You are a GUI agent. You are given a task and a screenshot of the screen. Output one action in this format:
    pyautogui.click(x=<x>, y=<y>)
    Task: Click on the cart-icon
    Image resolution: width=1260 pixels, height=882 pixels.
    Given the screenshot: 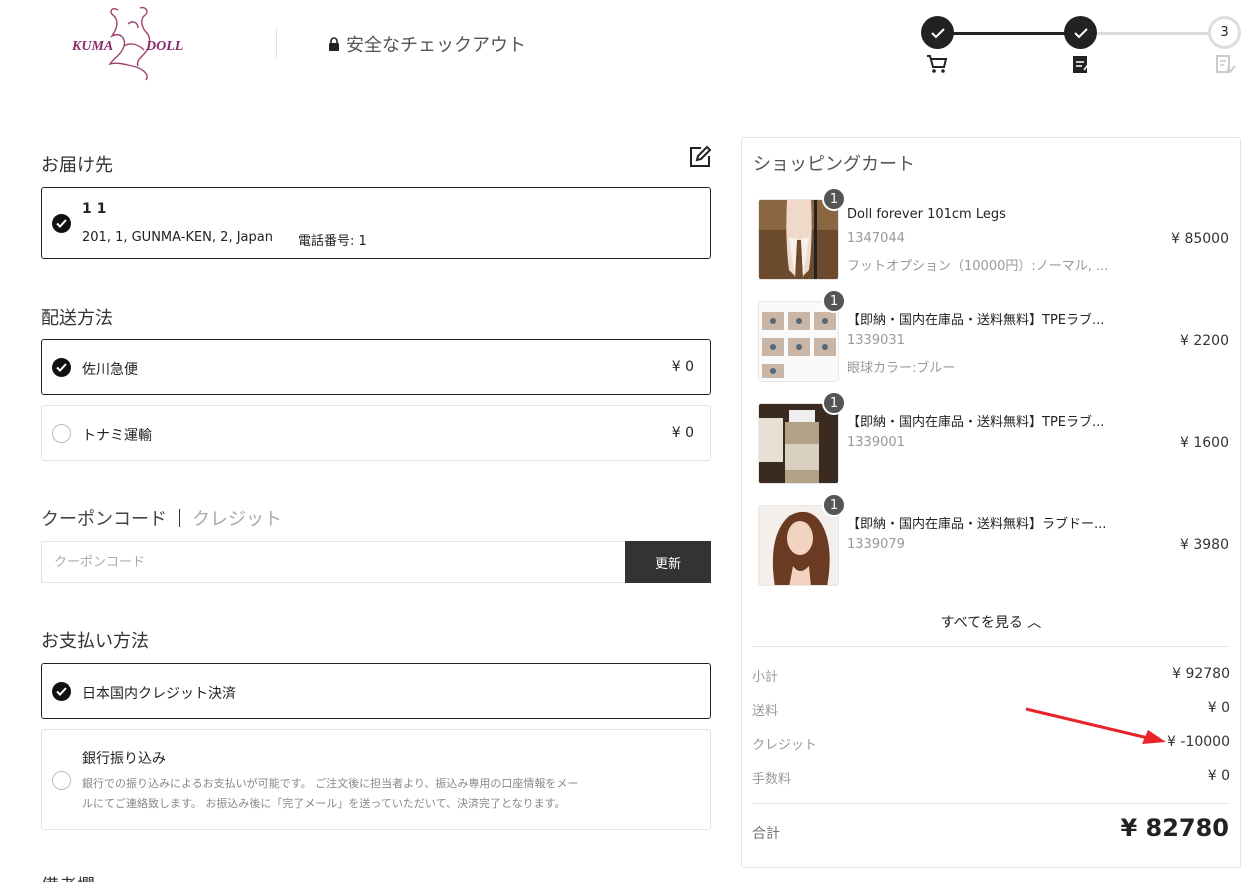 What is the action you would take?
    pyautogui.click(x=937, y=64)
    